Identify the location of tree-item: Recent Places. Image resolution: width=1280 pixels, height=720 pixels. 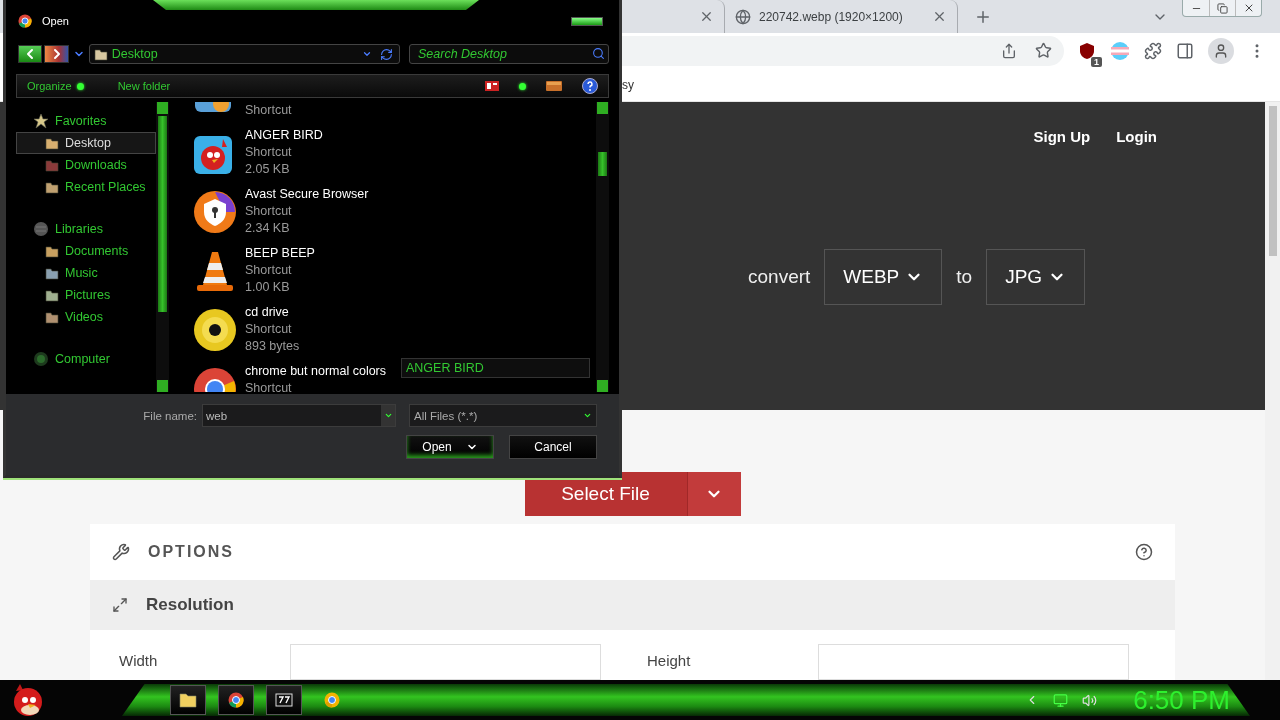
(86, 187).